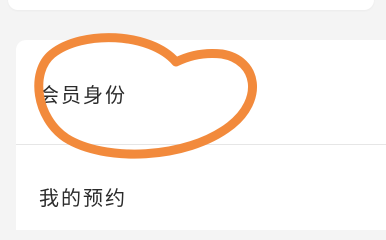  What do you see at coordinates (83, 95) in the screenshot?
I see `menu-item-label: 会员身份` at bounding box center [83, 95].